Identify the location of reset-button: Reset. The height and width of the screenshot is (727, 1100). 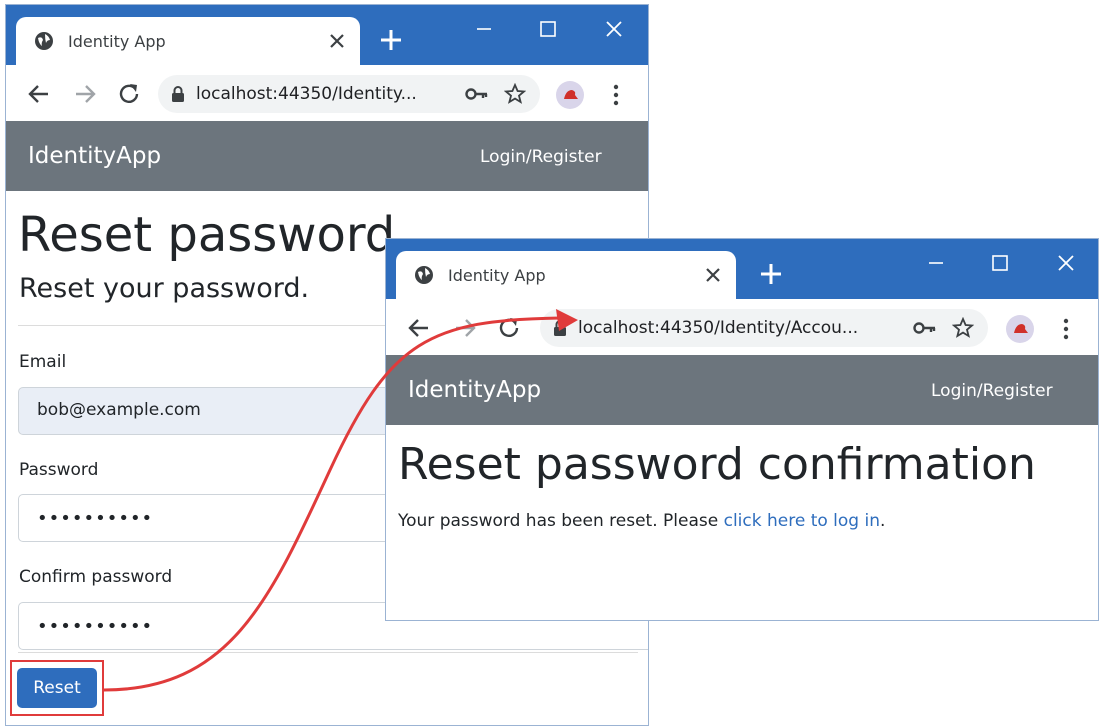
(57, 688).